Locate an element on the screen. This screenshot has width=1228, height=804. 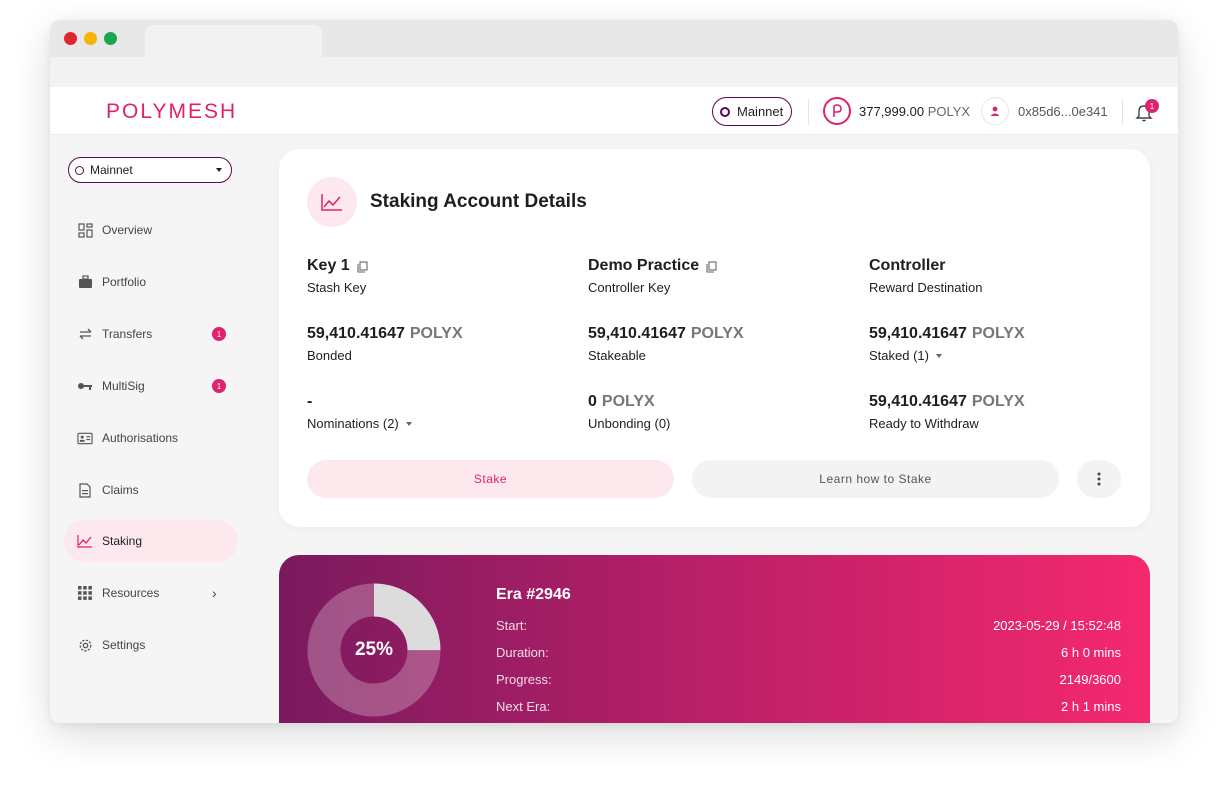
address-bar-area is located at coordinates (614, 72).